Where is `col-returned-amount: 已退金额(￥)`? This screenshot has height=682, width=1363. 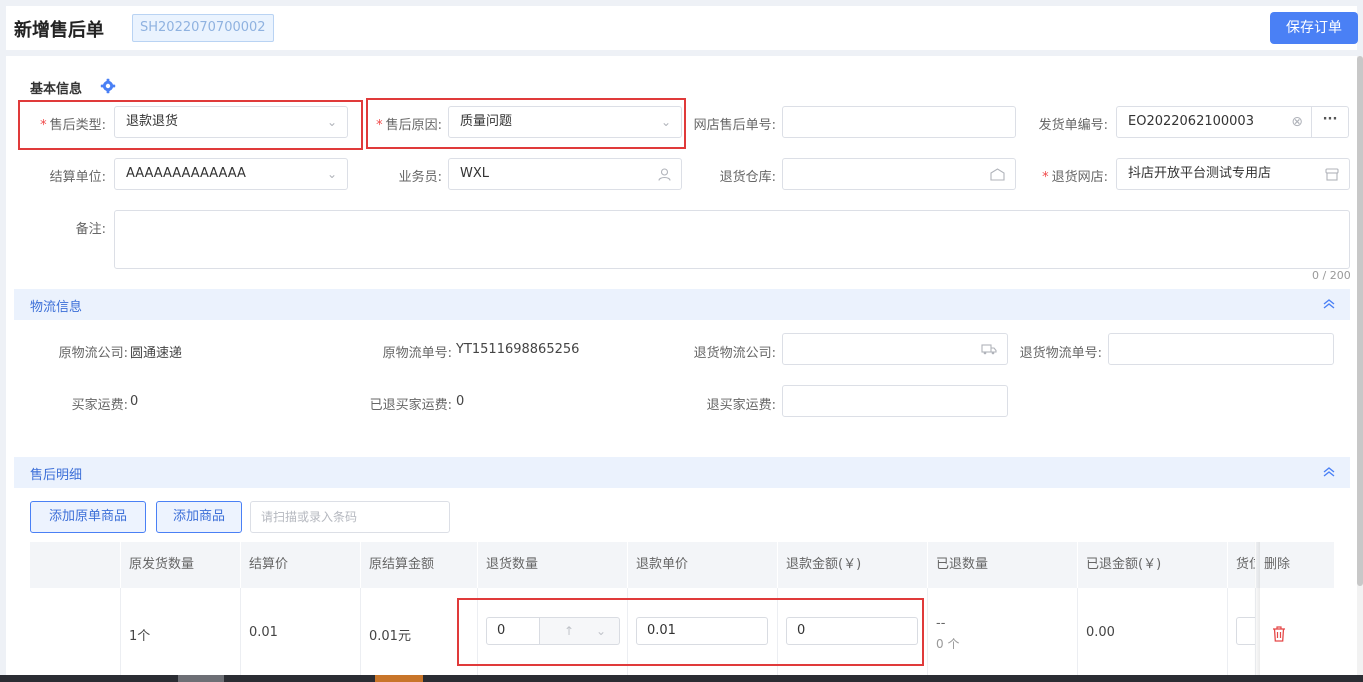
col-returned-amount: 已退金额(￥) is located at coordinates (1152, 565).